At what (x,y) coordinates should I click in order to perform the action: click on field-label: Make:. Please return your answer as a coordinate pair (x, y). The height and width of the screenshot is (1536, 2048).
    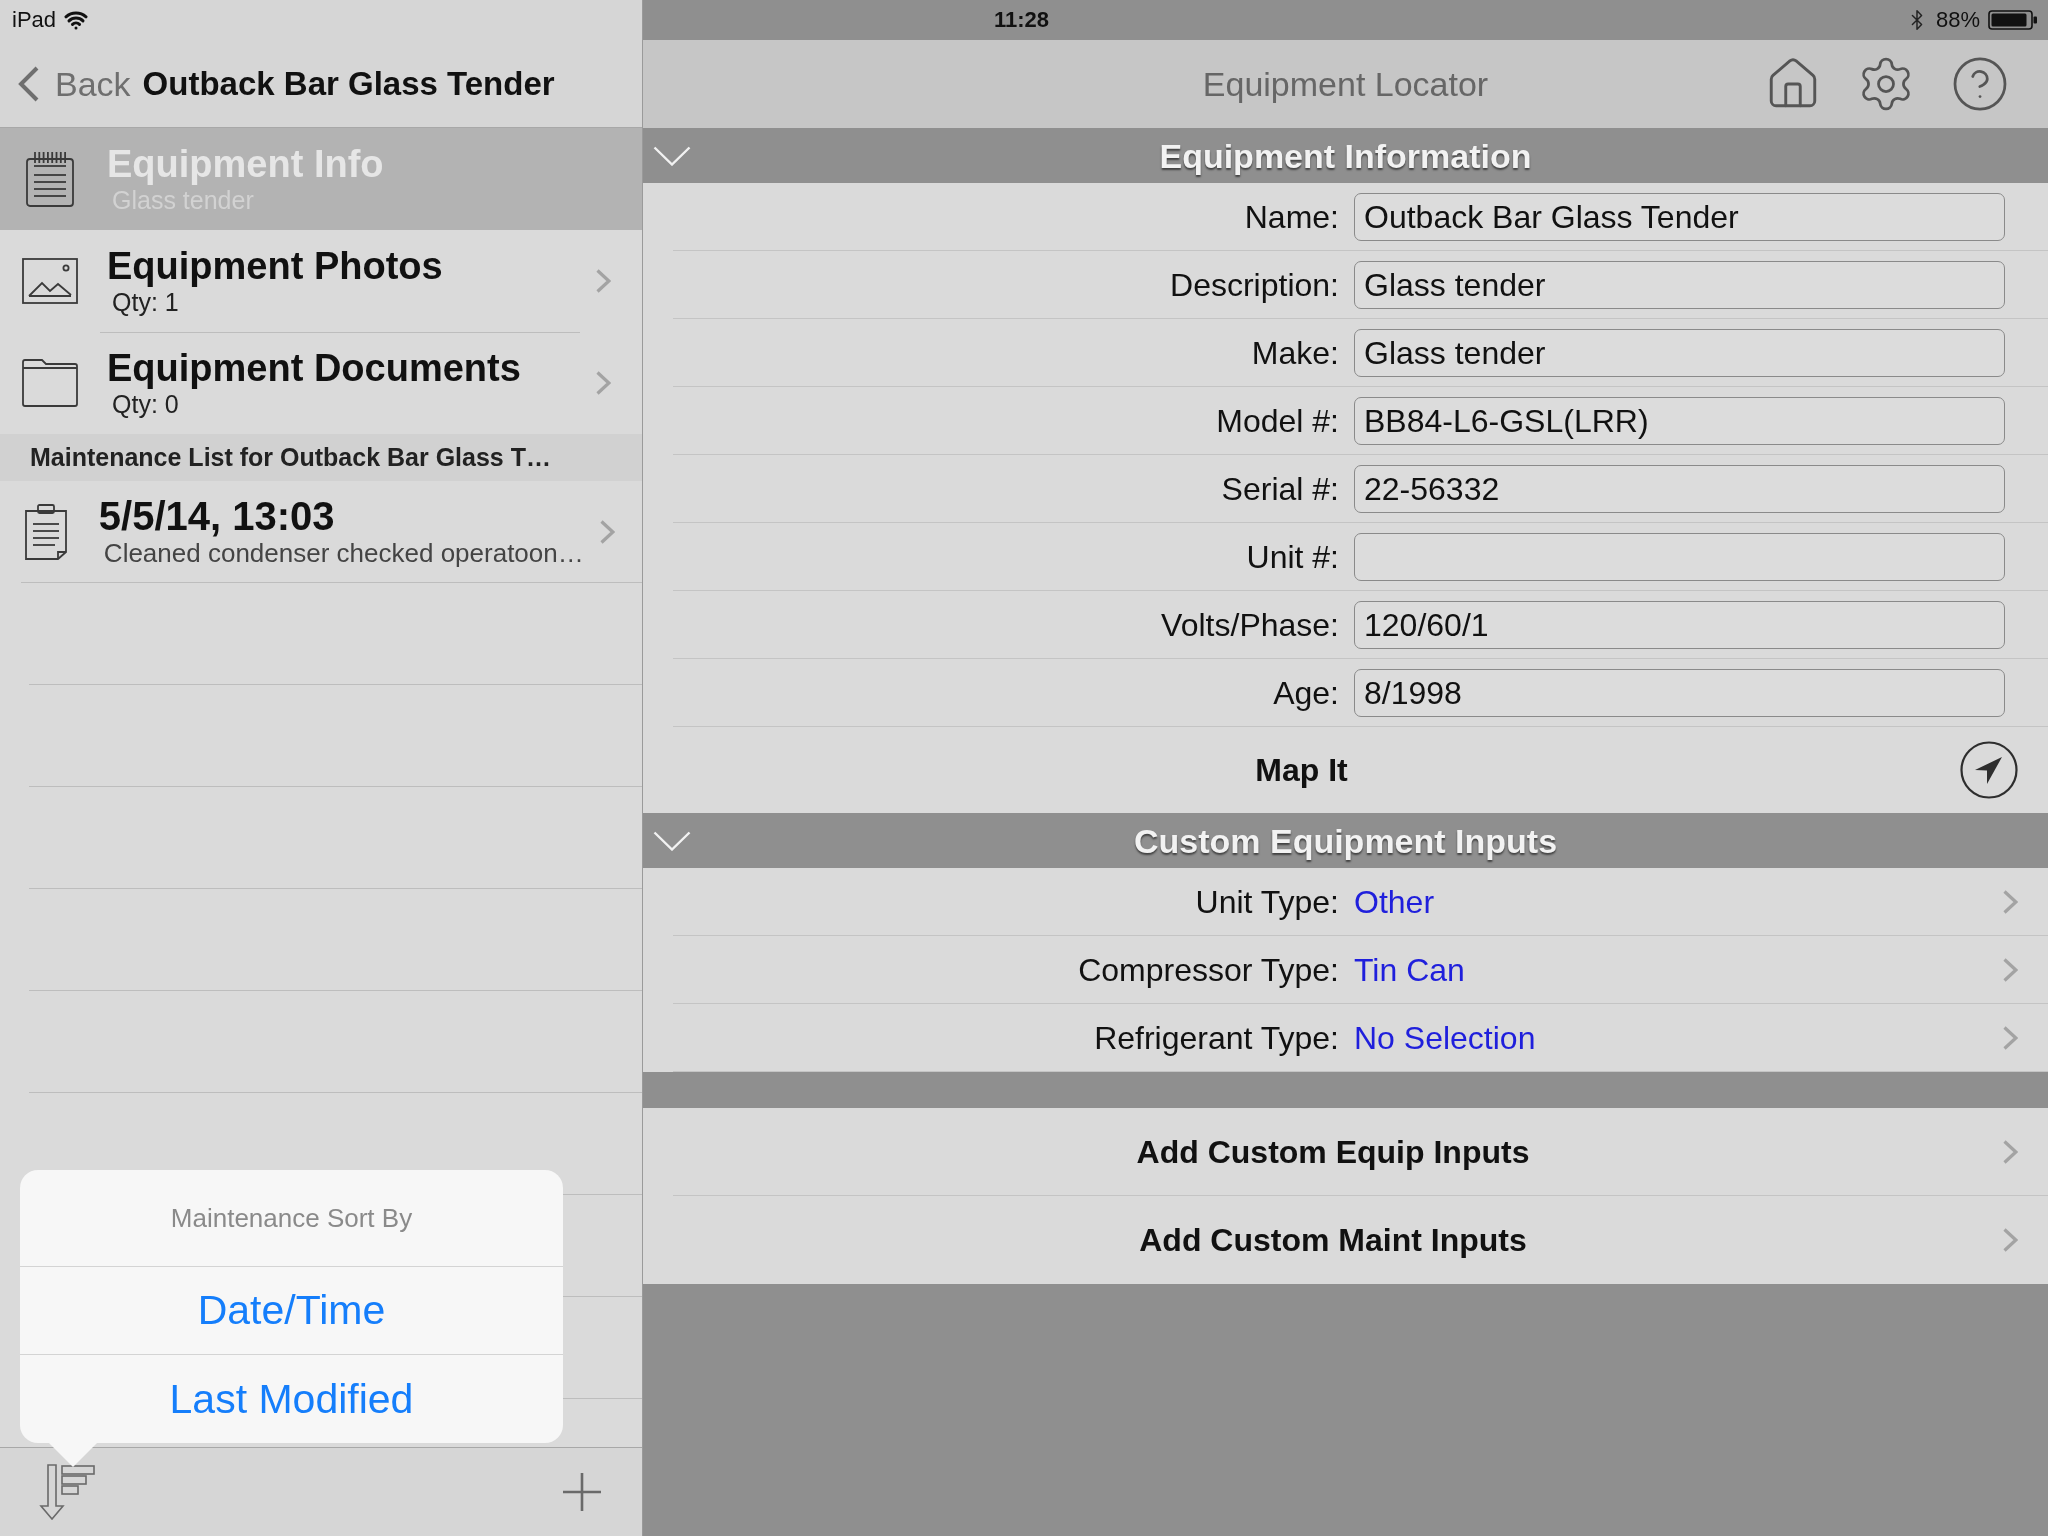
    Looking at the image, I should click on (1294, 352).